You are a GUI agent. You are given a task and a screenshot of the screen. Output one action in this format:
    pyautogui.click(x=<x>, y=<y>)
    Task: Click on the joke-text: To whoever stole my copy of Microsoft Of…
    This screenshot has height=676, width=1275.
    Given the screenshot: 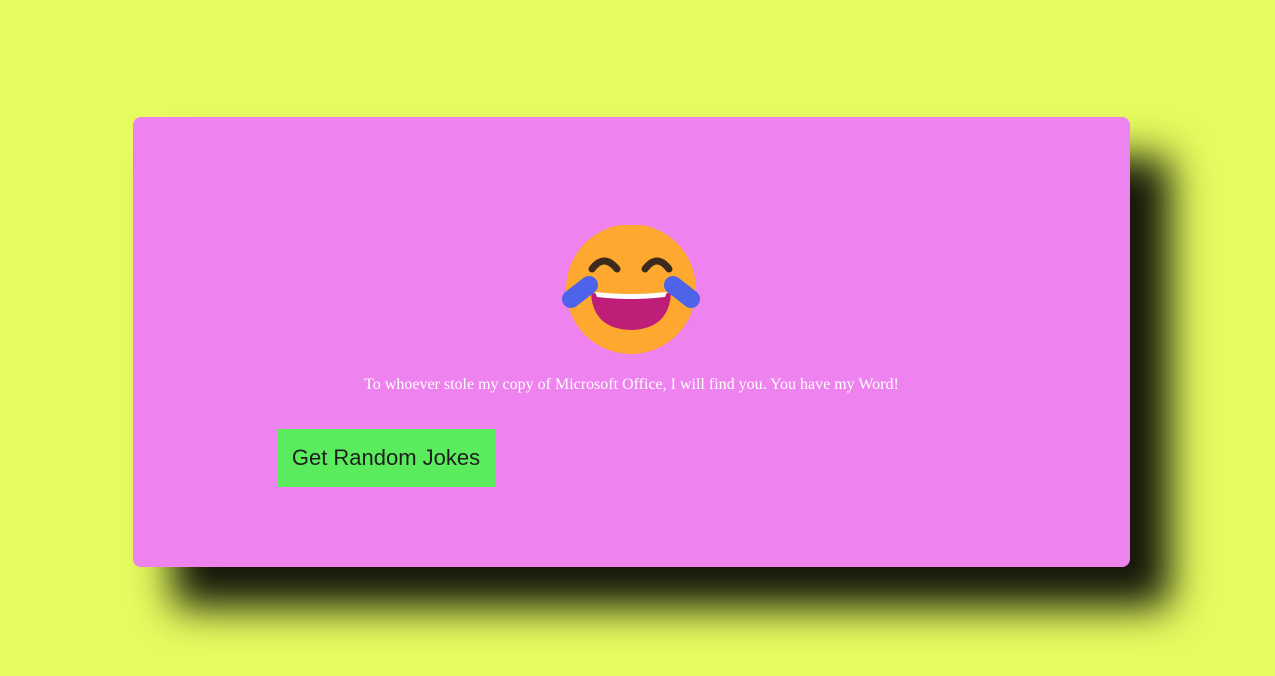 What is the action you would take?
    pyautogui.click(x=631, y=384)
    